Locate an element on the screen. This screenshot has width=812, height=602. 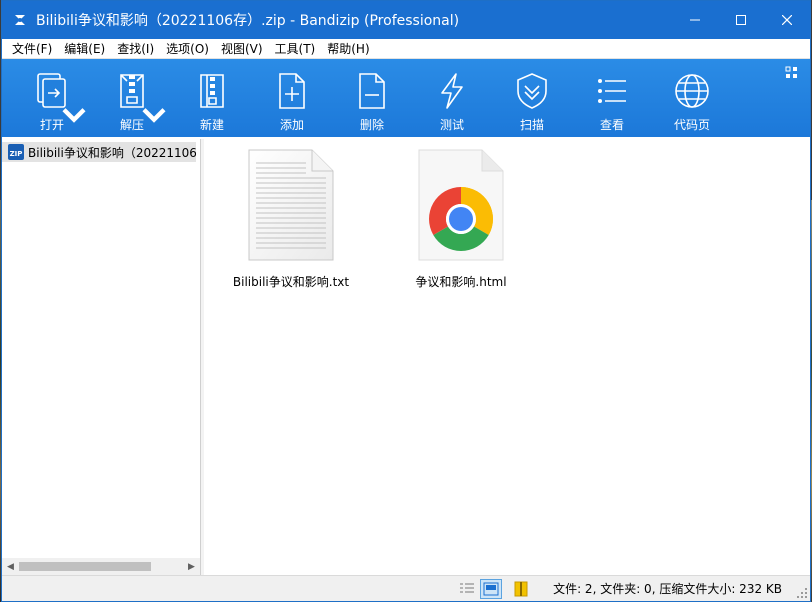
add-button: 添加 is located at coordinates (292, 98).